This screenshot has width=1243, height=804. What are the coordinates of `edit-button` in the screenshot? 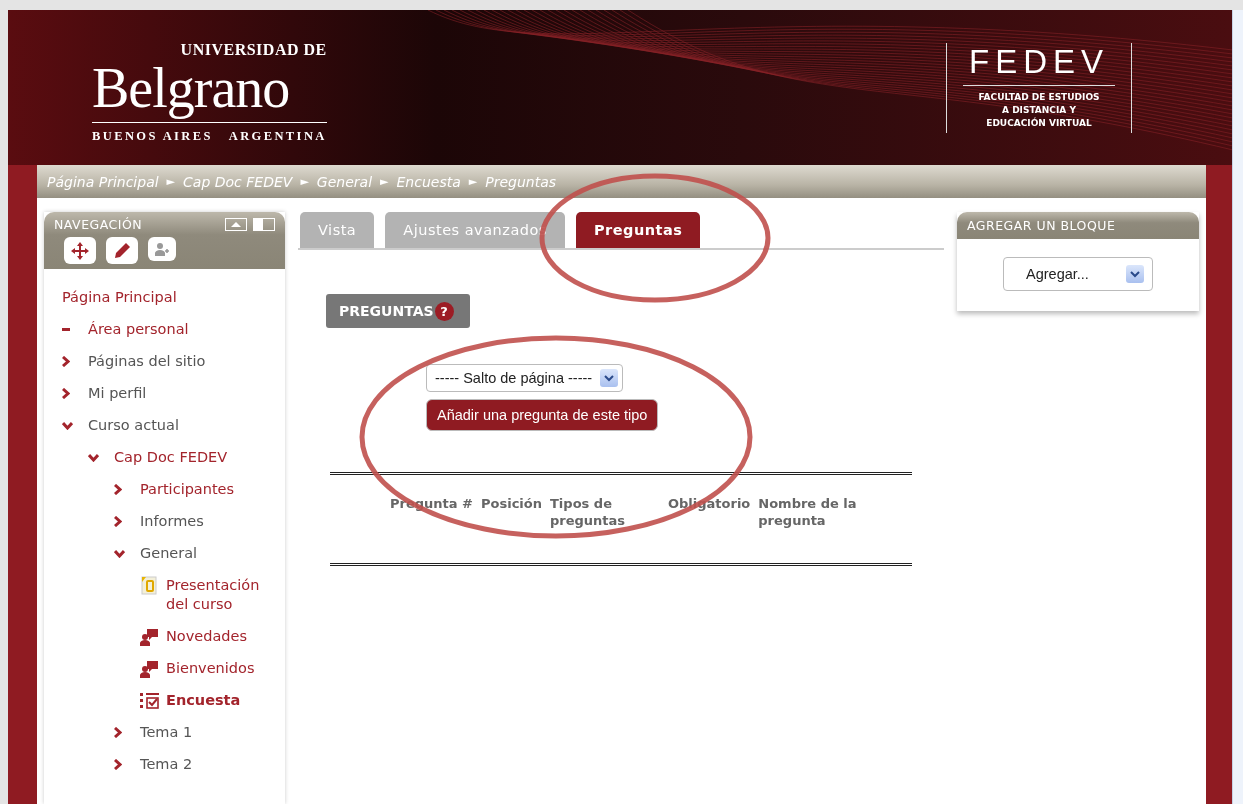 It's located at (122, 250).